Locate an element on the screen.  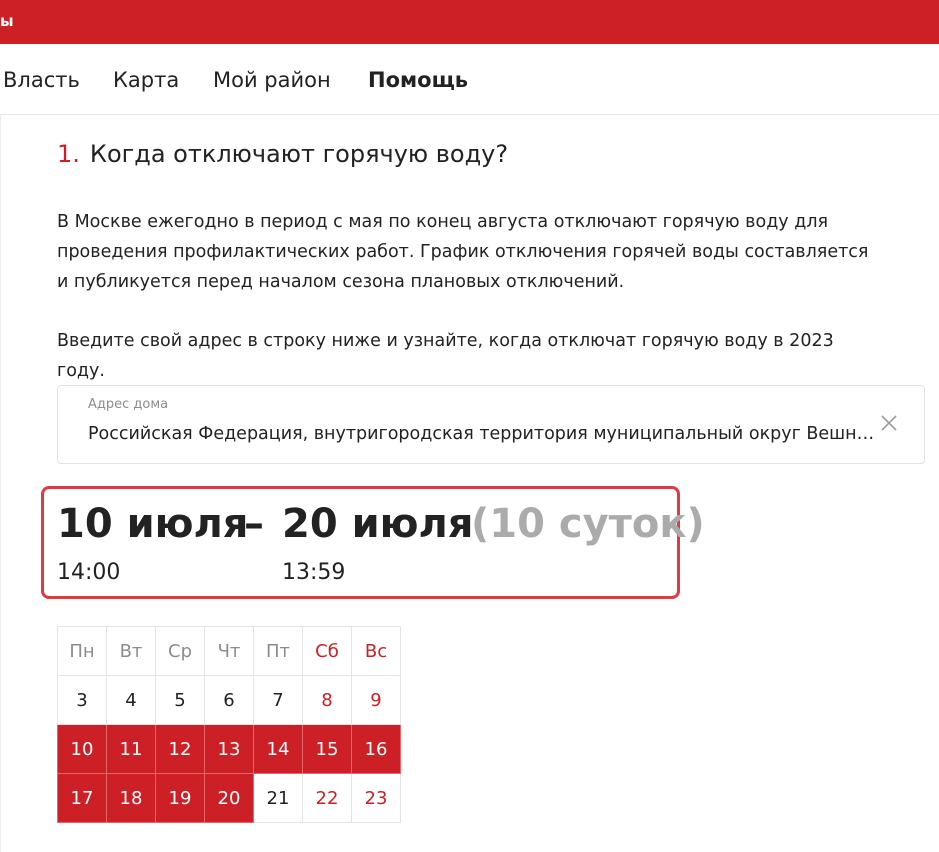
calendar-day: 3 is located at coordinates (82, 700).